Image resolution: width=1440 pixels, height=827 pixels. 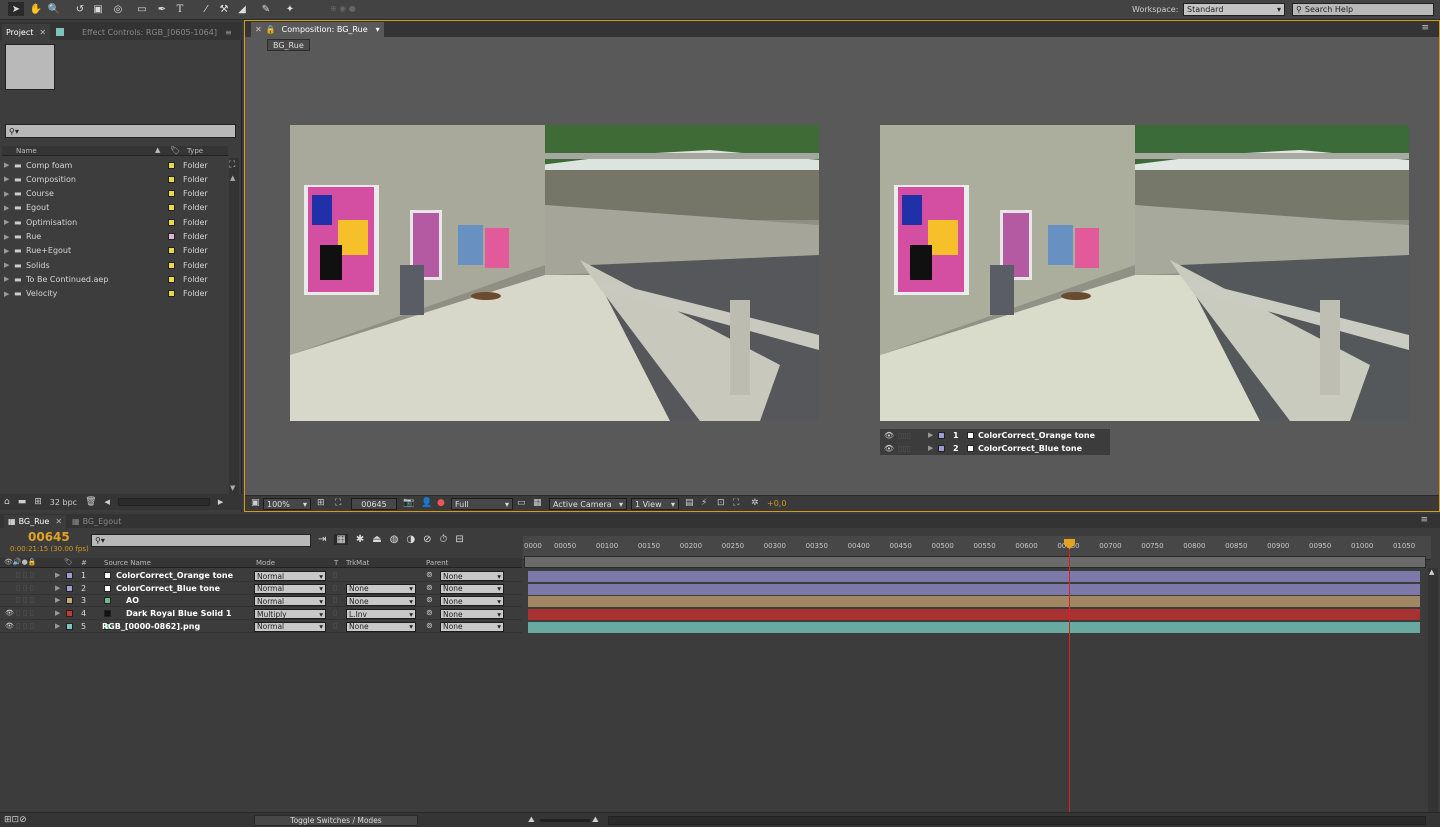 What do you see at coordinates (531, 820) in the screenshot?
I see `zoom-out-icon: ⛰` at bounding box center [531, 820].